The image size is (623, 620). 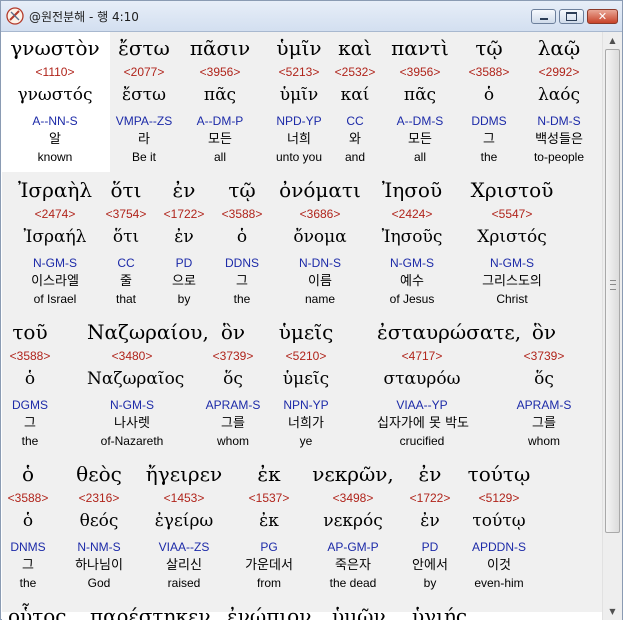 What do you see at coordinates (543, 441) in the screenshot?
I see `english-gloss: whom` at bounding box center [543, 441].